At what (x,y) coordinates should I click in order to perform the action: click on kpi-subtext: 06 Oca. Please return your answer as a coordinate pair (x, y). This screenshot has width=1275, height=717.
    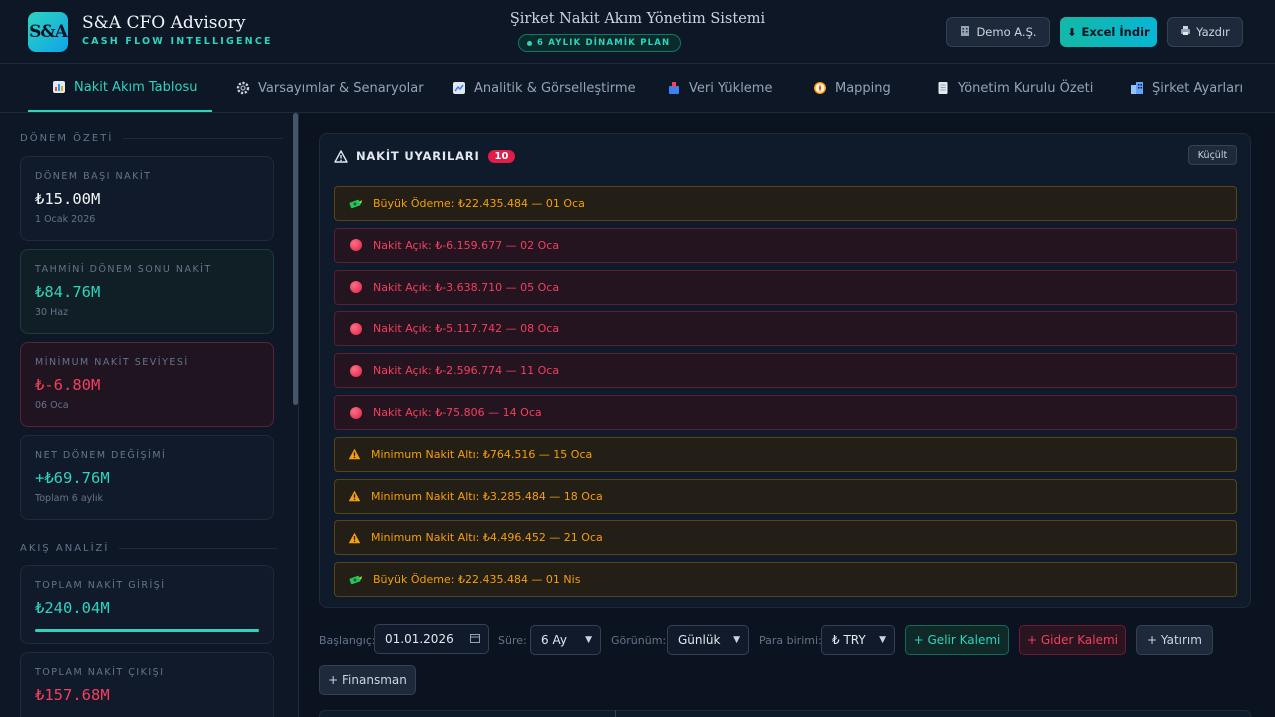
    Looking at the image, I should click on (52, 405).